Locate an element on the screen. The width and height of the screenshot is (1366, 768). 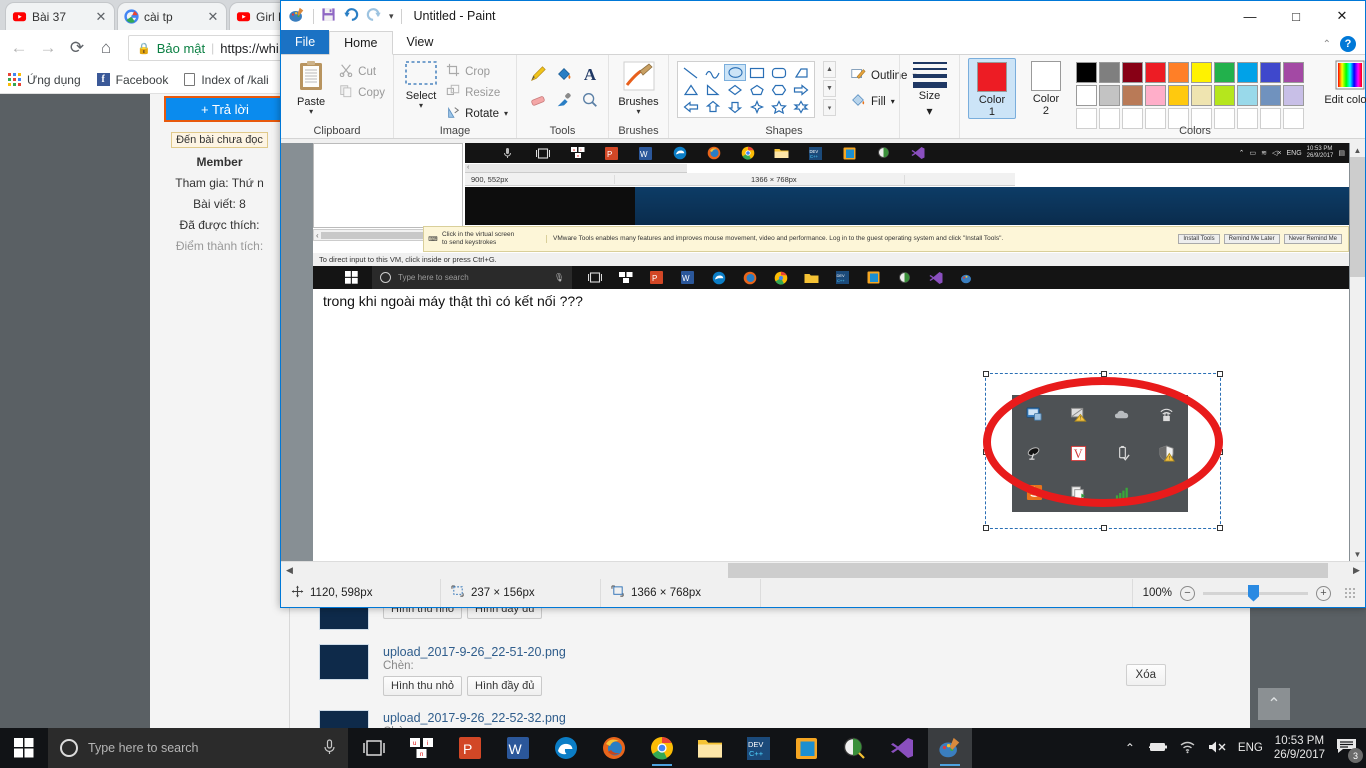
canvas-horizontal-scrollbar: ◀ ▶ is located at coordinates (823, 569).